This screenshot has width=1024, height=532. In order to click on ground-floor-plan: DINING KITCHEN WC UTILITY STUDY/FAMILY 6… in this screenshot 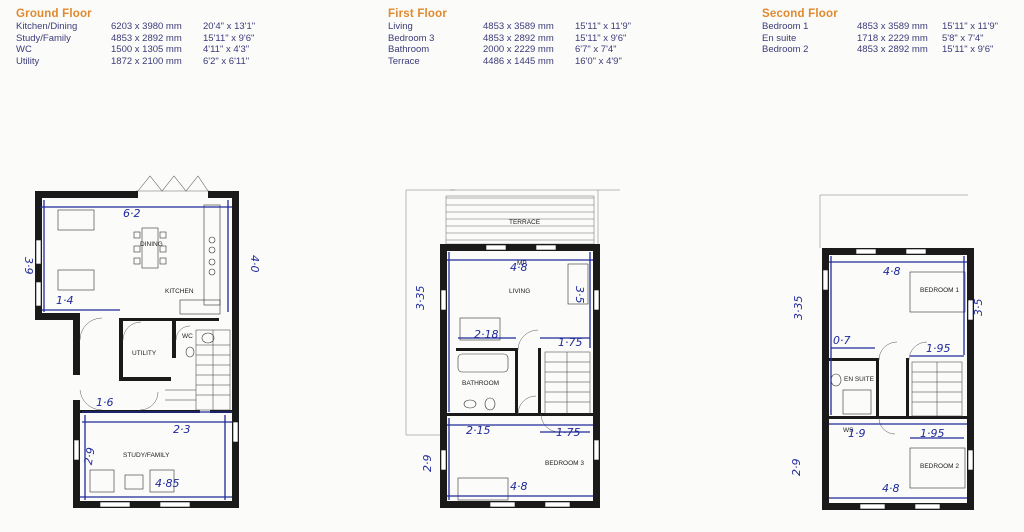, I will do `click(141, 341)`.